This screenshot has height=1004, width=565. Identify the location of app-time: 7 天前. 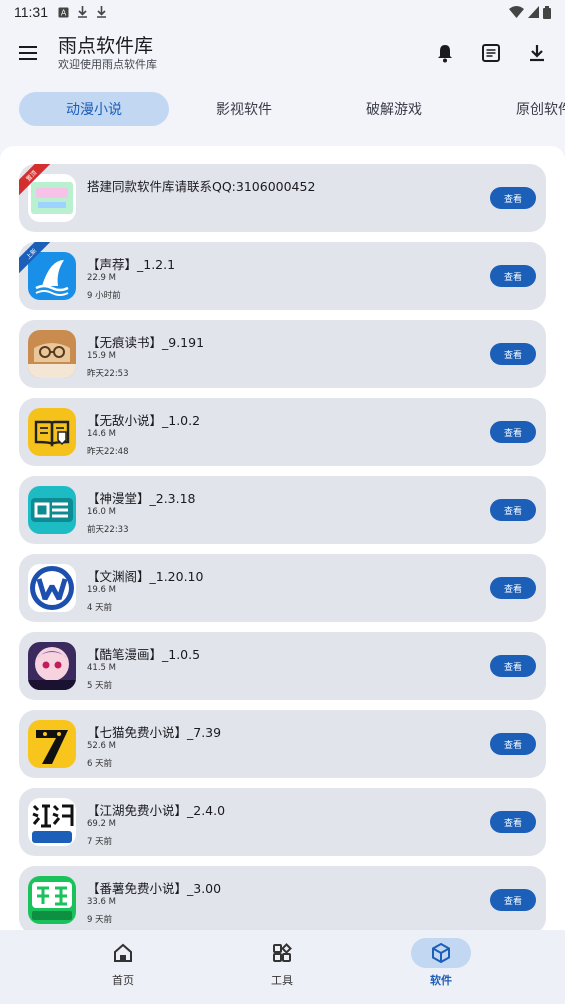
(100, 842).